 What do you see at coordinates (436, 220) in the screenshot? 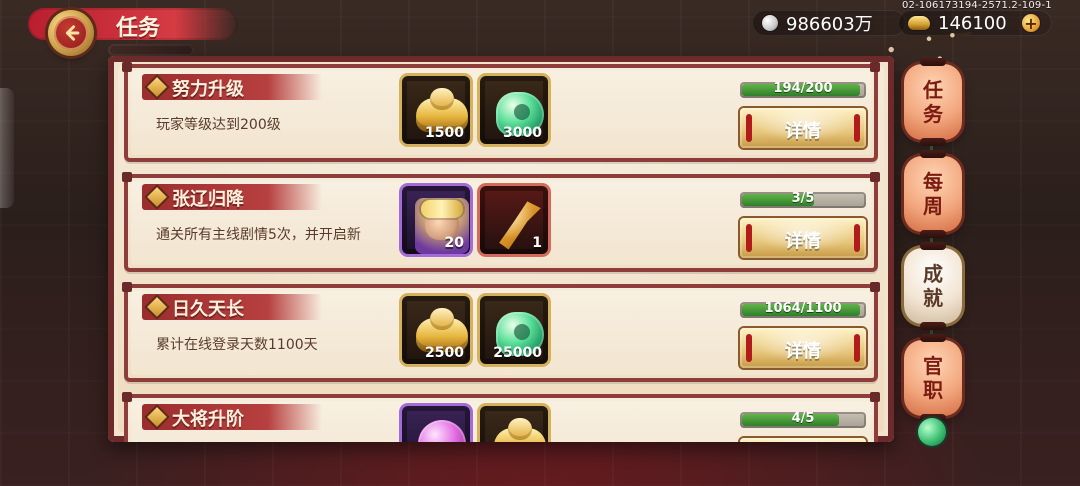
I see `reward-item: 20` at bounding box center [436, 220].